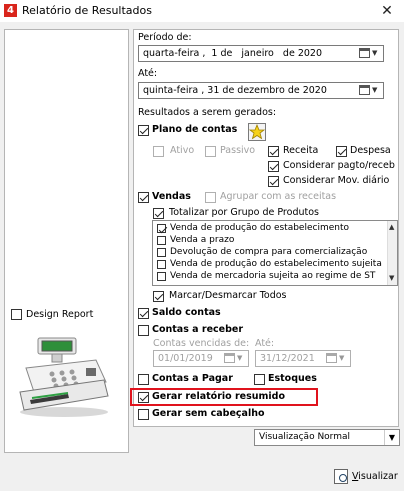 Image resolution: width=404 pixels, height=491 pixels. What do you see at coordinates (387, 11) in the screenshot?
I see `close-button: ✕` at bounding box center [387, 11].